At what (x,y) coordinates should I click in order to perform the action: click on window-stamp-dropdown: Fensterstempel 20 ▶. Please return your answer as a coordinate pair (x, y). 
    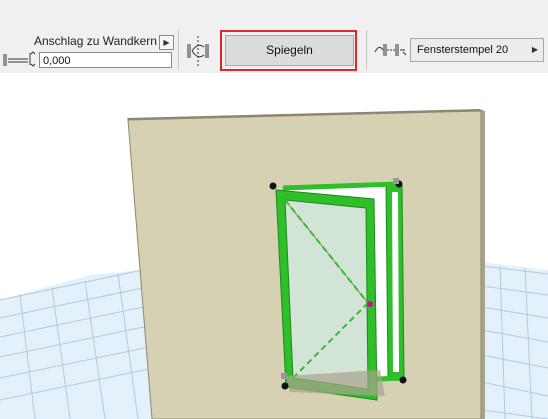
    Looking at the image, I should click on (477, 50).